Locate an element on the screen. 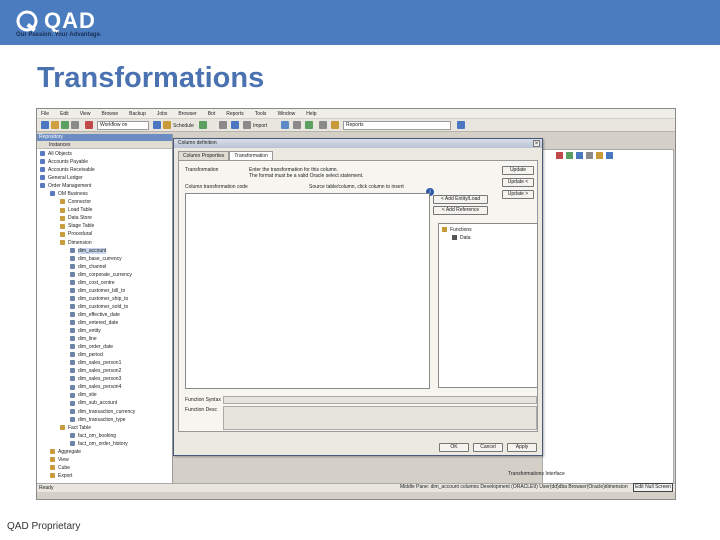 The height and width of the screenshot is (540, 720). update-button: Update is located at coordinates (518, 170).